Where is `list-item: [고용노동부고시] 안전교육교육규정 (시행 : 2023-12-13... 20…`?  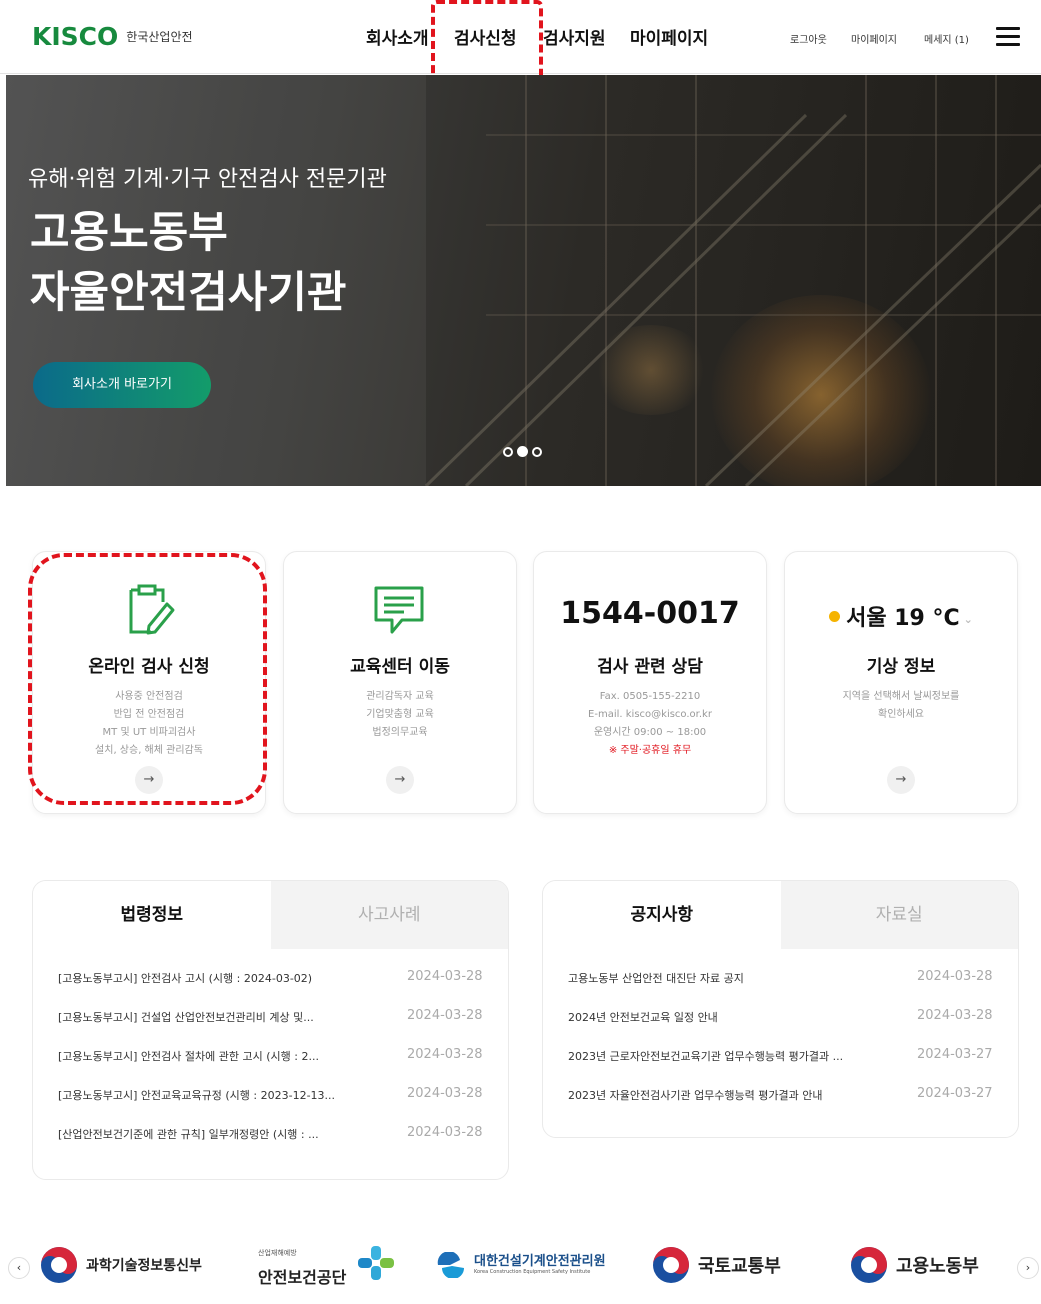
list-item: [고용노동부고시] 안전교육교육규정 (시행 : 2023-12-13... 20… is located at coordinates (270, 1096).